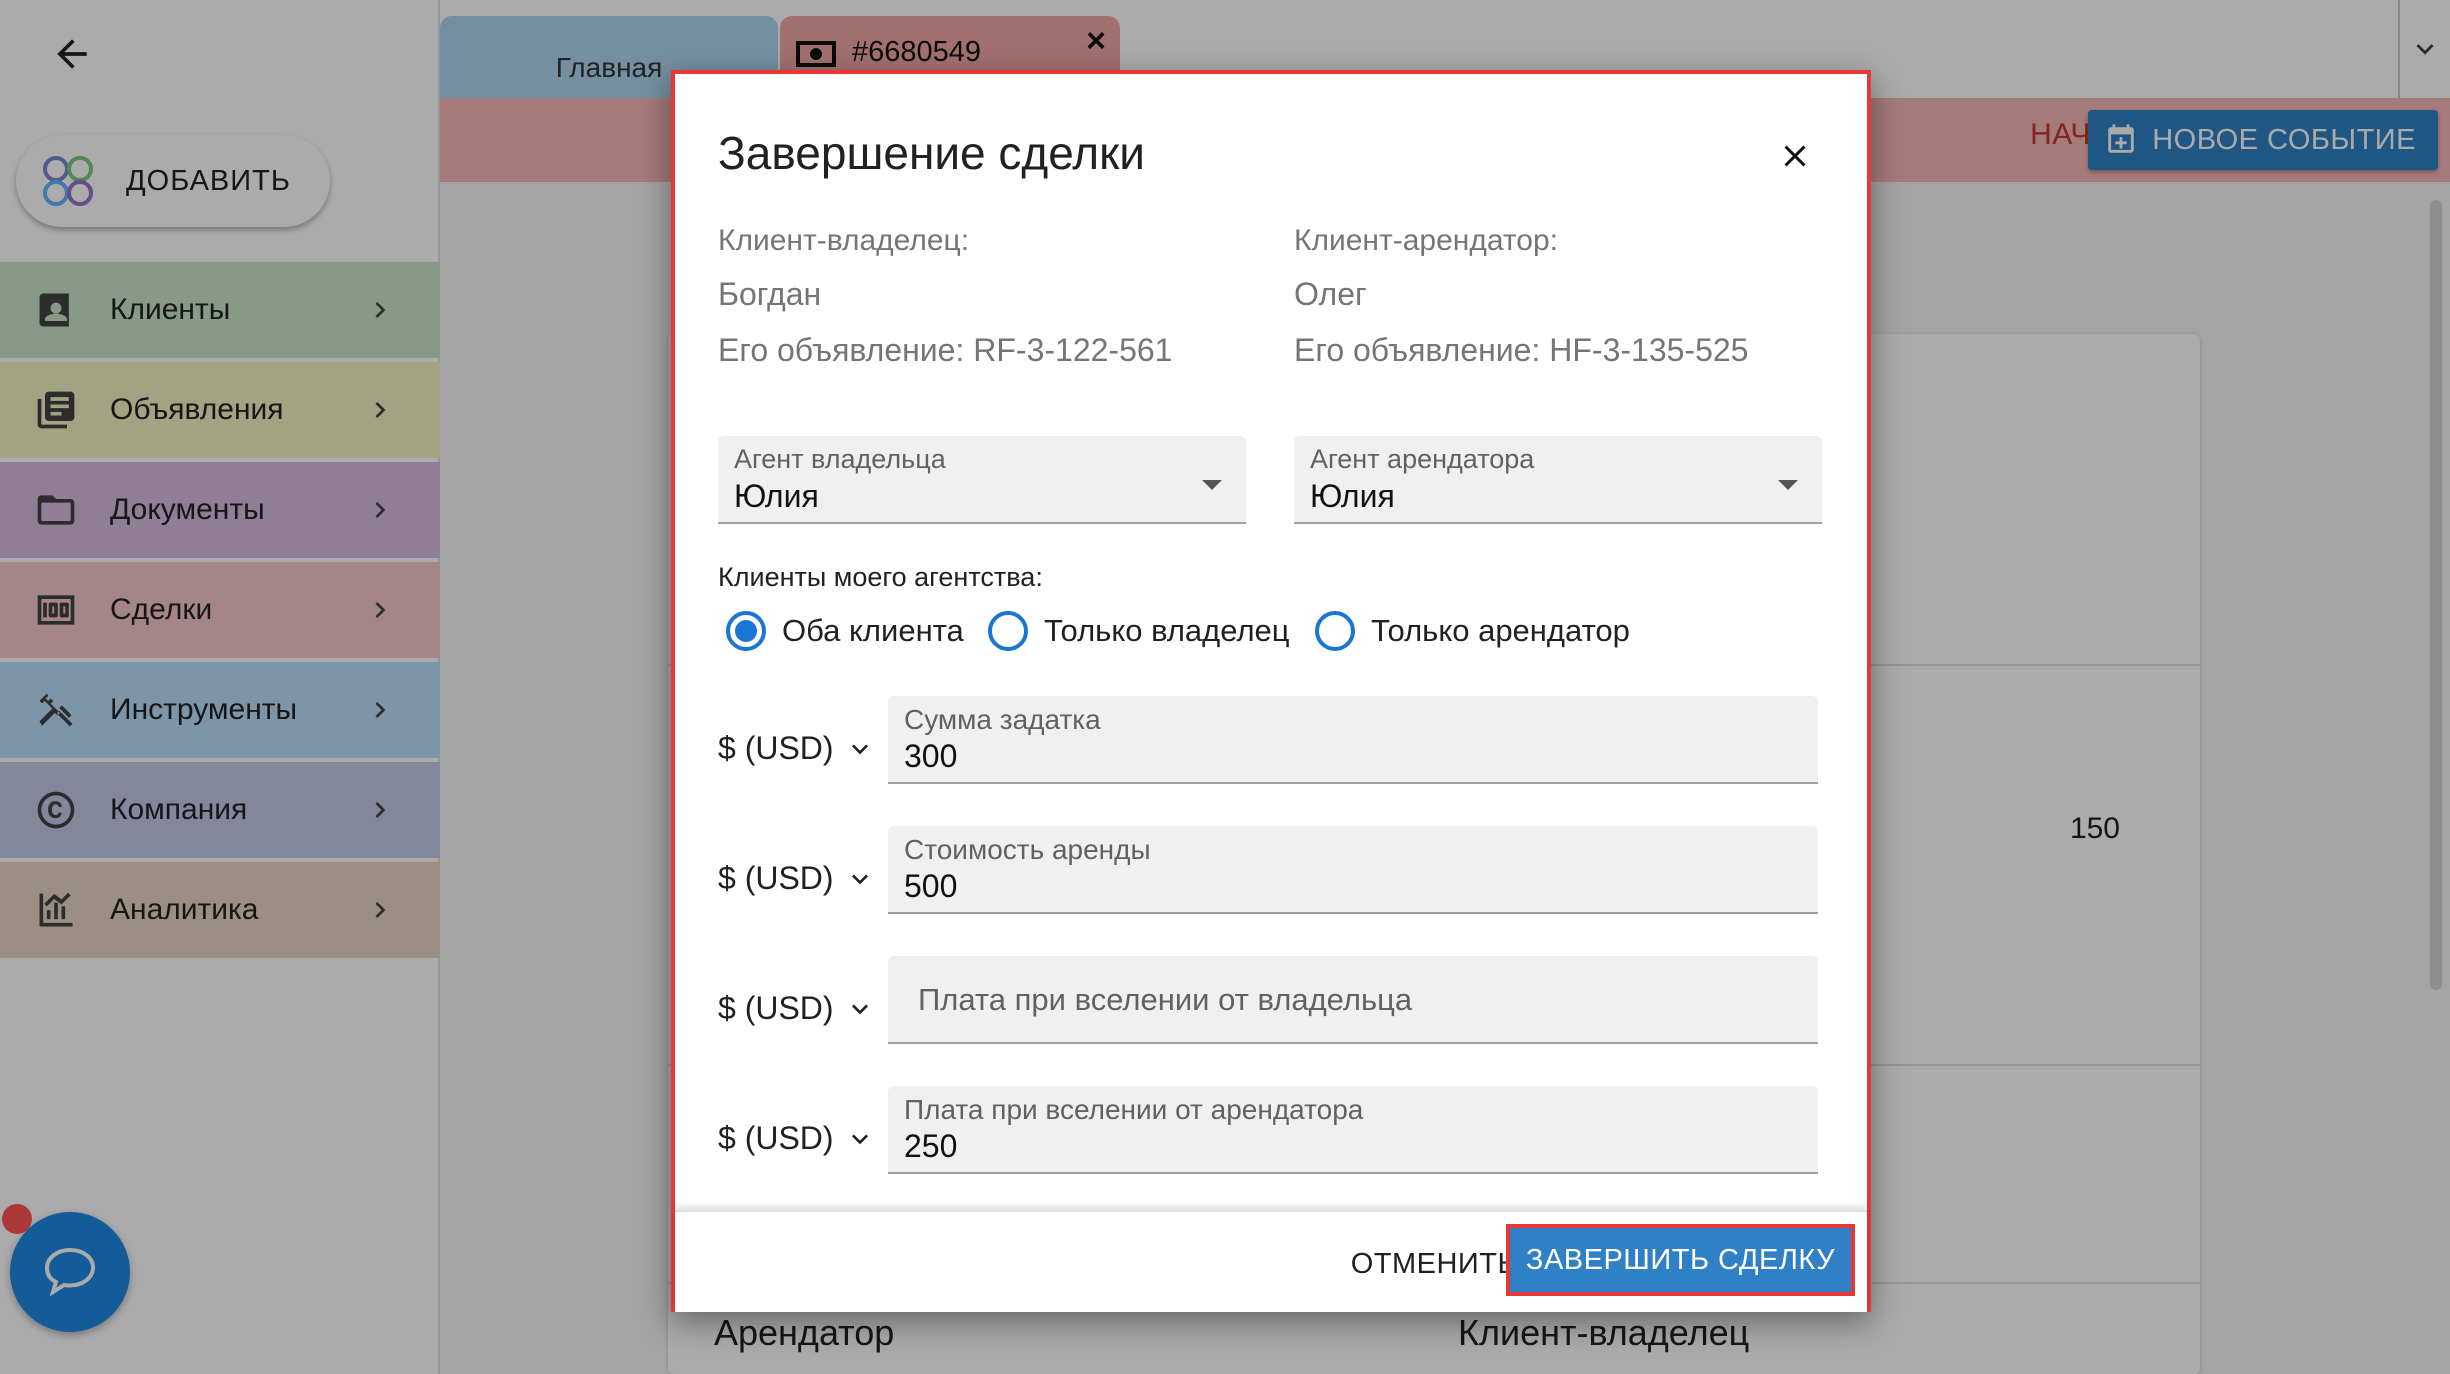 The width and height of the screenshot is (2450, 1374). I want to click on radio-label: Только арендатор, so click(1500, 630).